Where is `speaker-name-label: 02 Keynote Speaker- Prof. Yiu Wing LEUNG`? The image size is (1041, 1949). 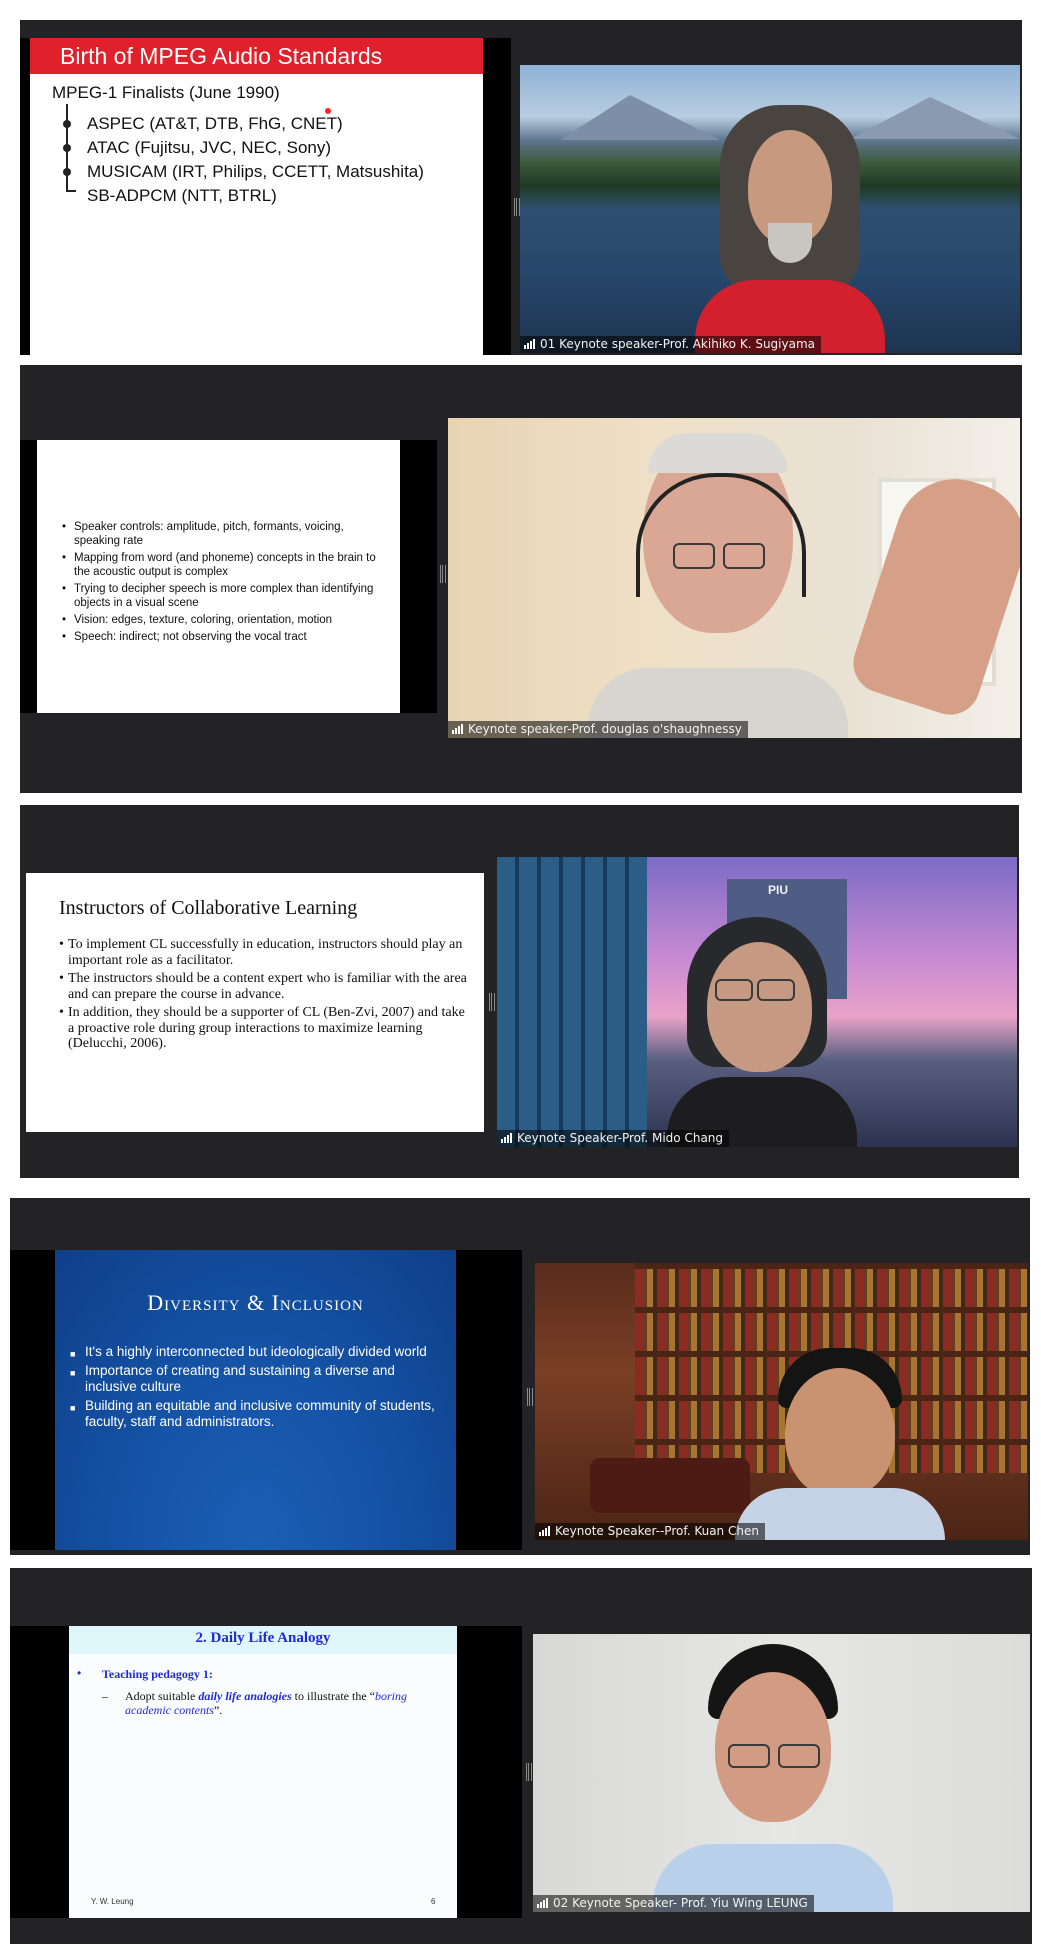 speaker-name-label: 02 Keynote Speaker- Prof. Yiu Wing LEUNG is located at coordinates (673, 1903).